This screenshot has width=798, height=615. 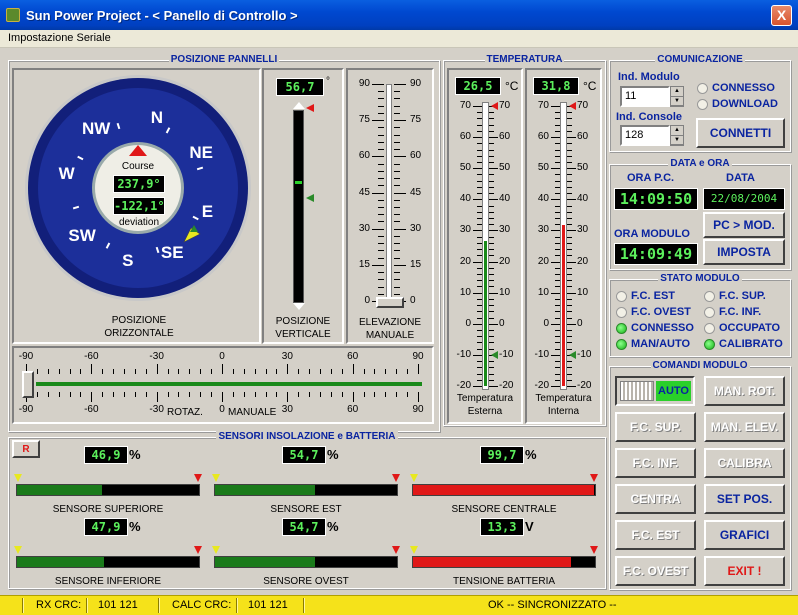 What do you see at coordinates (736, 88) in the screenshot?
I see `radio-connesso: CONNESSO` at bounding box center [736, 88].